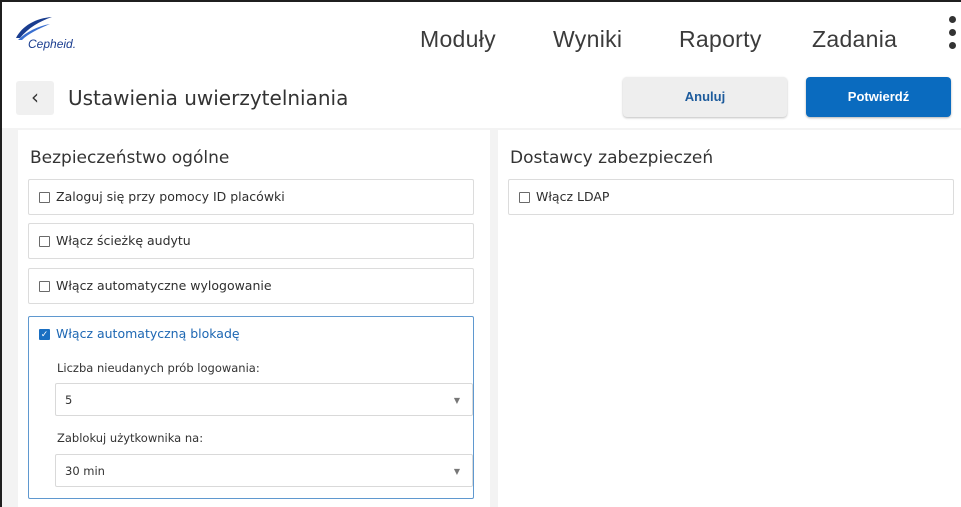 The height and width of the screenshot is (507, 961). I want to click on option-label: Włącz automatyczne wylogowanie, so click(164, 285).